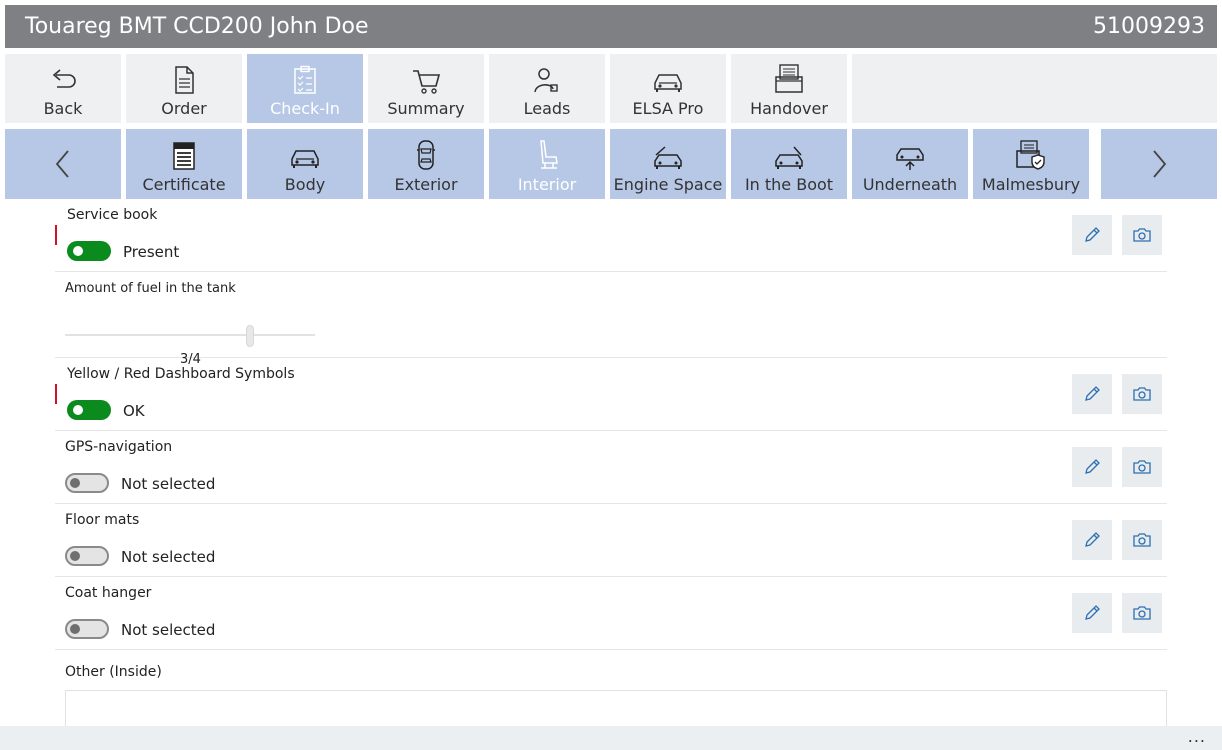  I want to click on tab-elsa-pro: ELSA Pro, so click(668, 88).